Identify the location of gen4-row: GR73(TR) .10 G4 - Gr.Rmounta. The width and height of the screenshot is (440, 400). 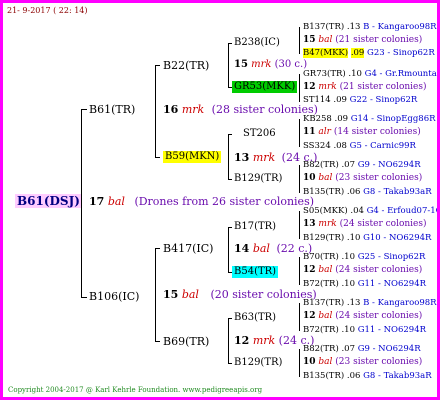
(370, 74).